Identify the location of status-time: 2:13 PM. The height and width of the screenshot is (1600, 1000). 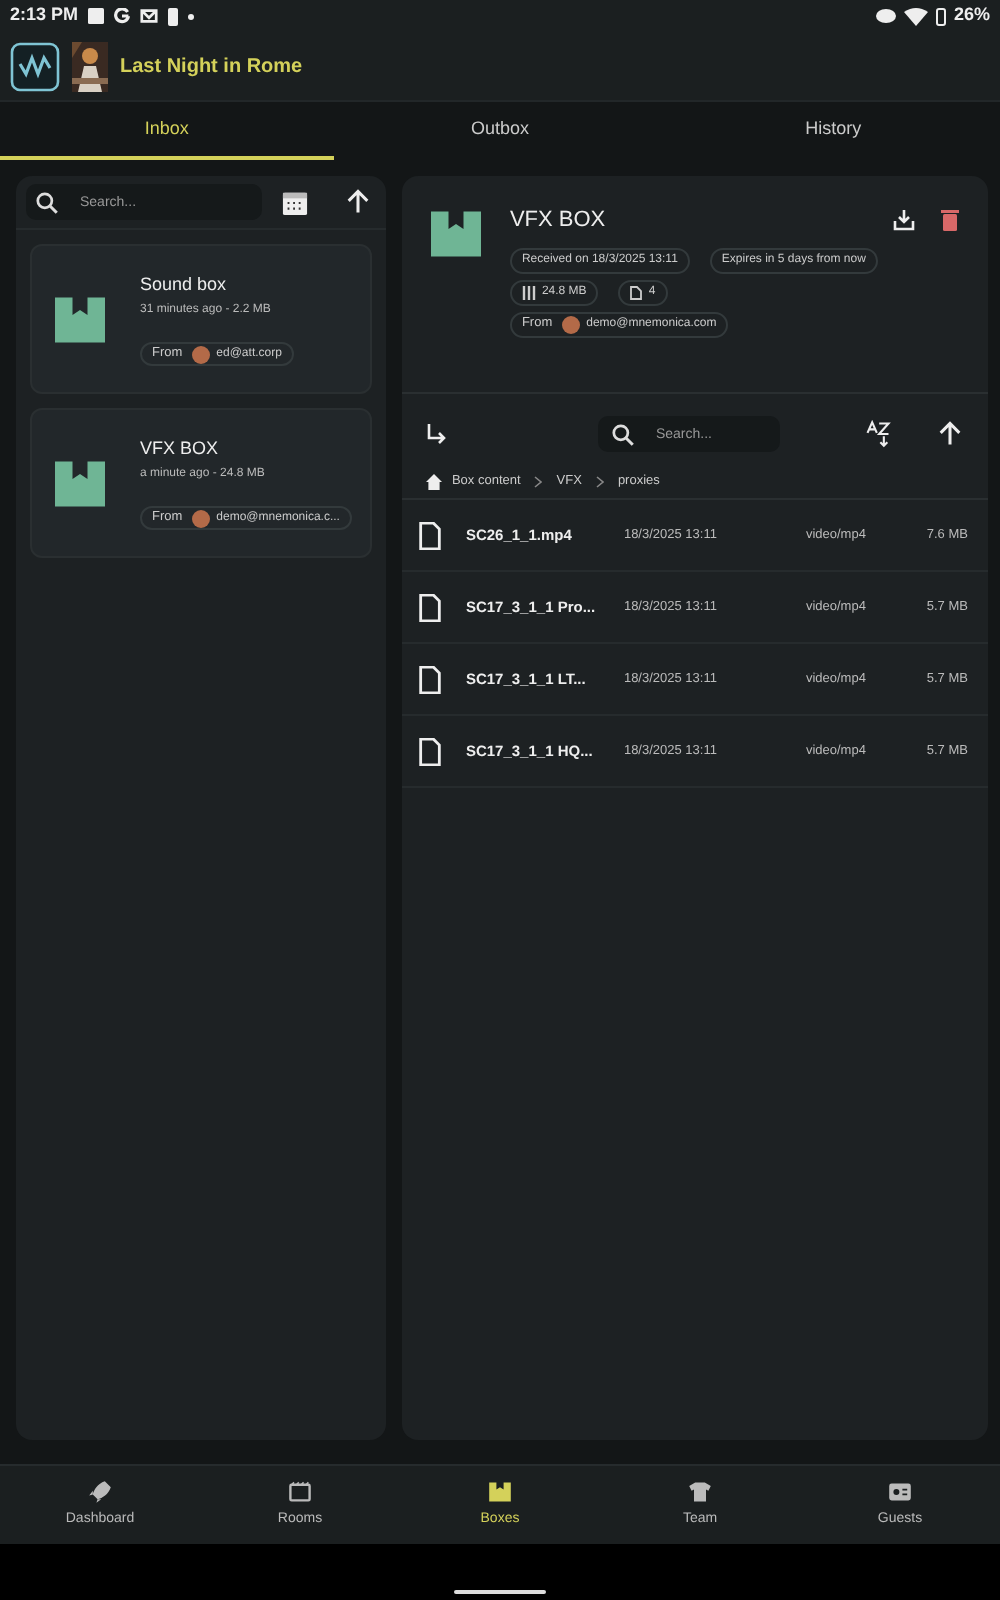
(44, 15).